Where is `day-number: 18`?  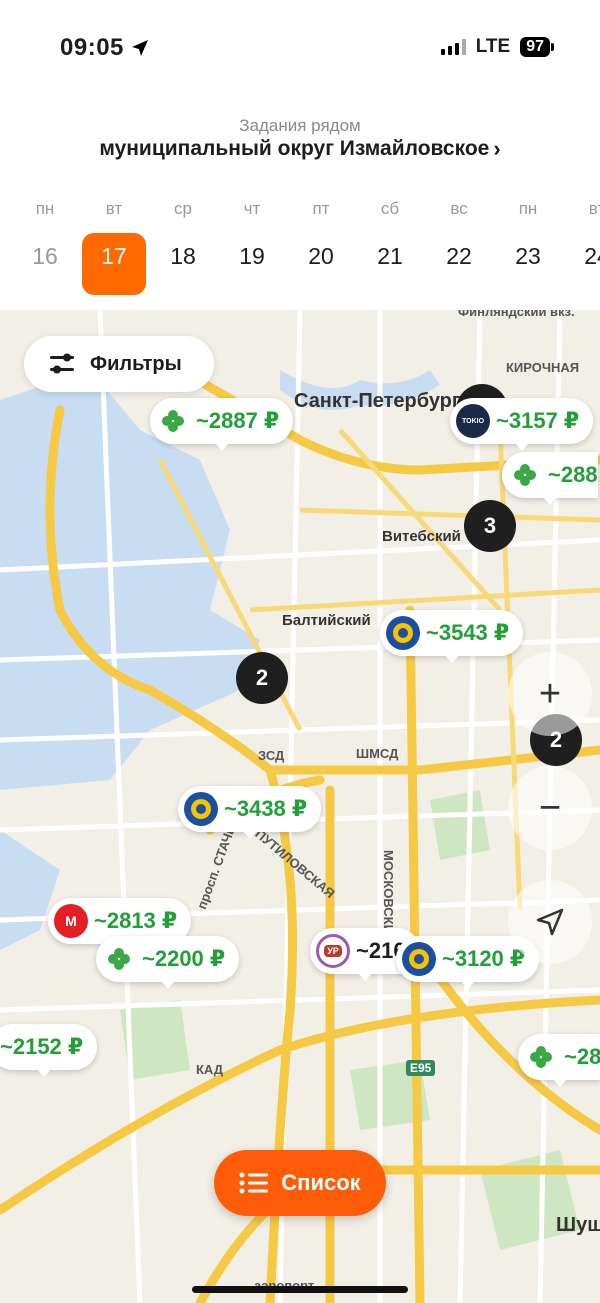
day-number: 18 is located at coordinates (183, 256).